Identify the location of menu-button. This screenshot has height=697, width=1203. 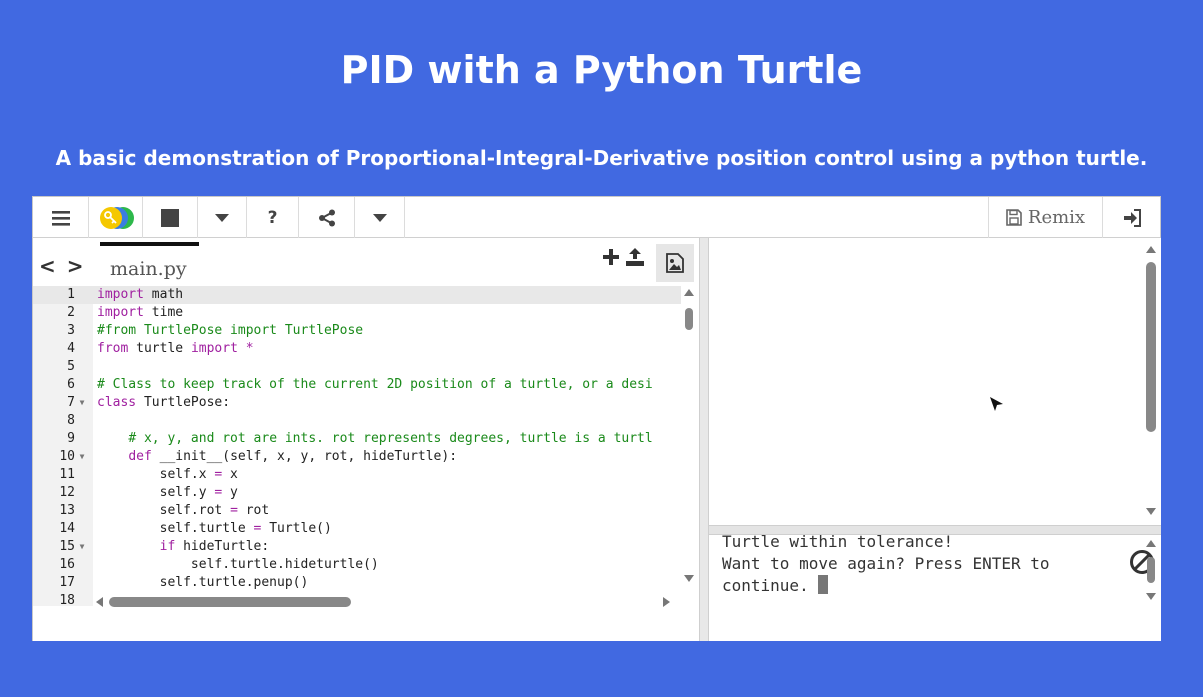
(61, 217).